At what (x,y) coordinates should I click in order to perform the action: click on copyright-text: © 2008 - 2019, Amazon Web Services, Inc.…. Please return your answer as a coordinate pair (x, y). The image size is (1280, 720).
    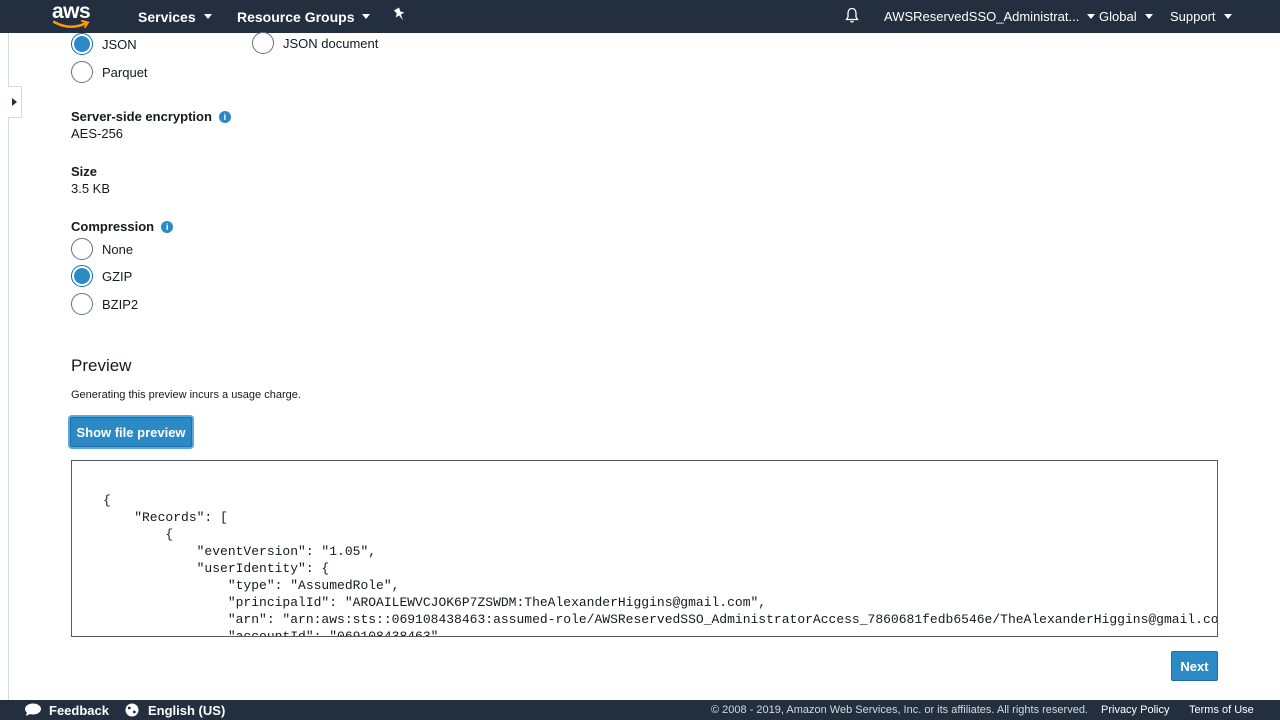
    Looking at the image, I should click on (899, 710).